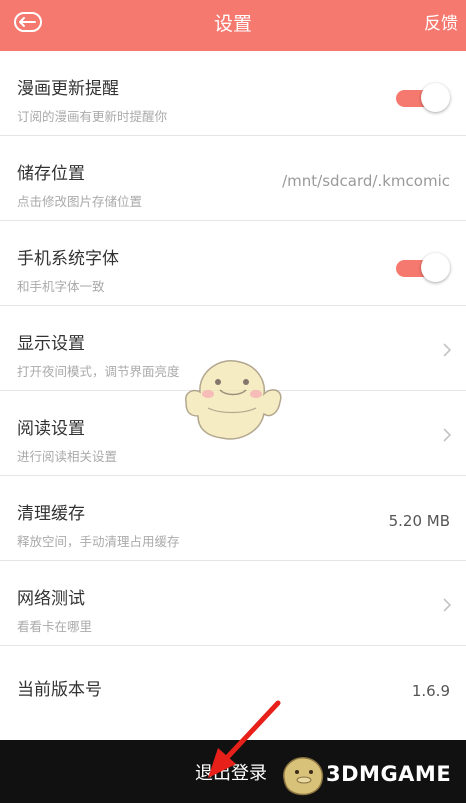 The height and width of the screenshot is (803, 466). I want to click on setting-label: 漫画更新提醒, so click(68, 89).